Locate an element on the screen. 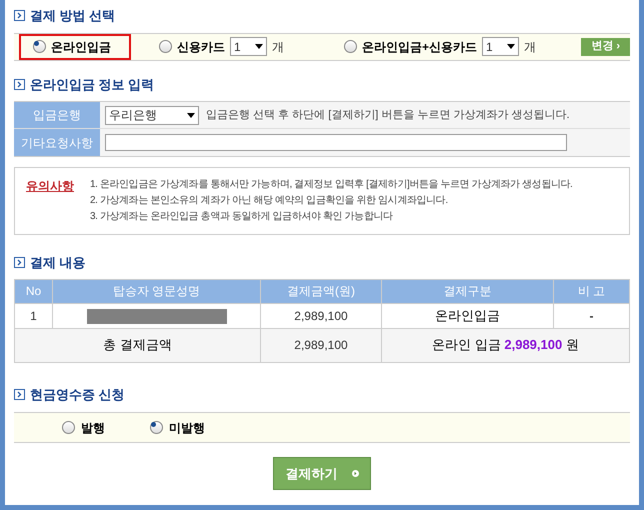 This screenshot has width=644, height=510. field-label: 입금은행 is located at coordinates (57, 115).